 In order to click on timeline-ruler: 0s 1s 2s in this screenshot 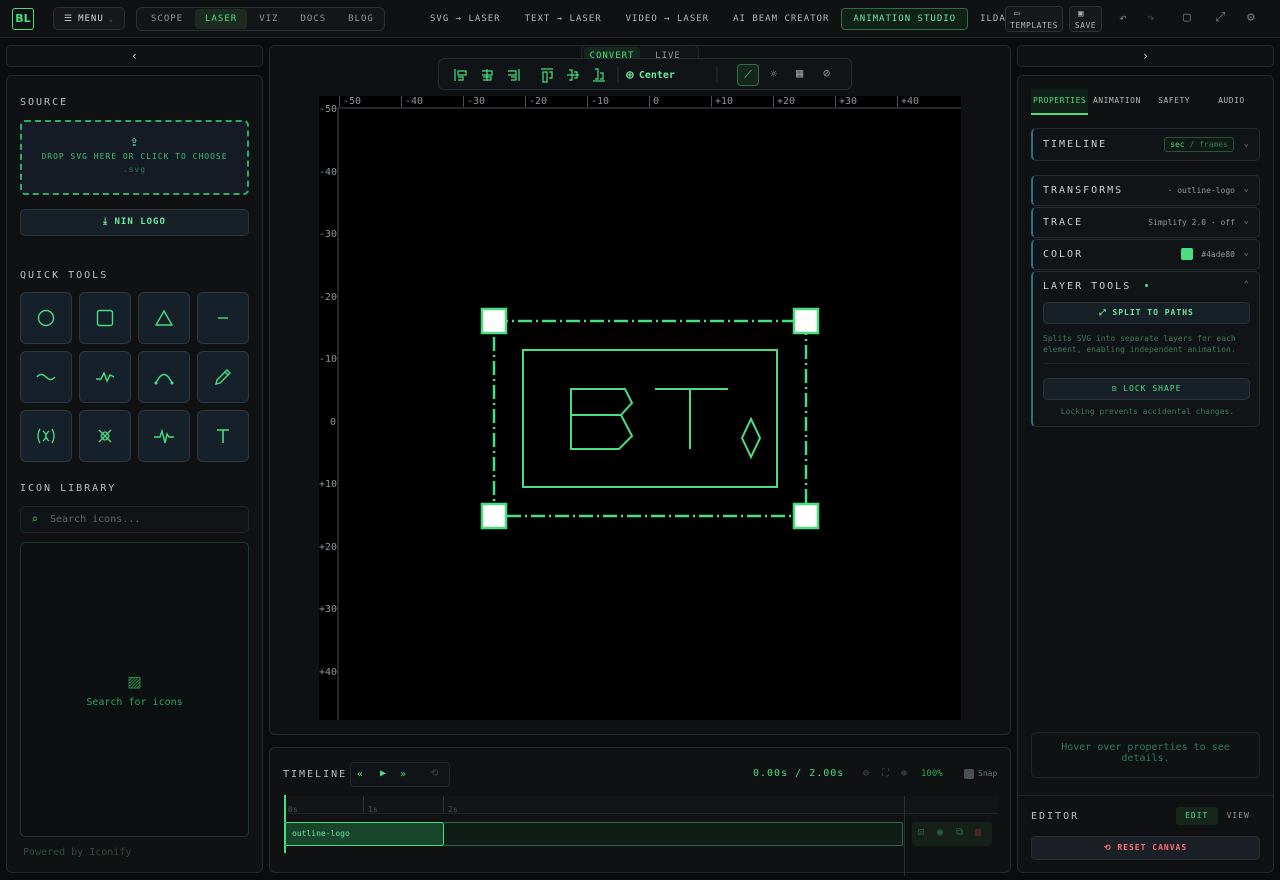, I will do `click(641, 836)`.